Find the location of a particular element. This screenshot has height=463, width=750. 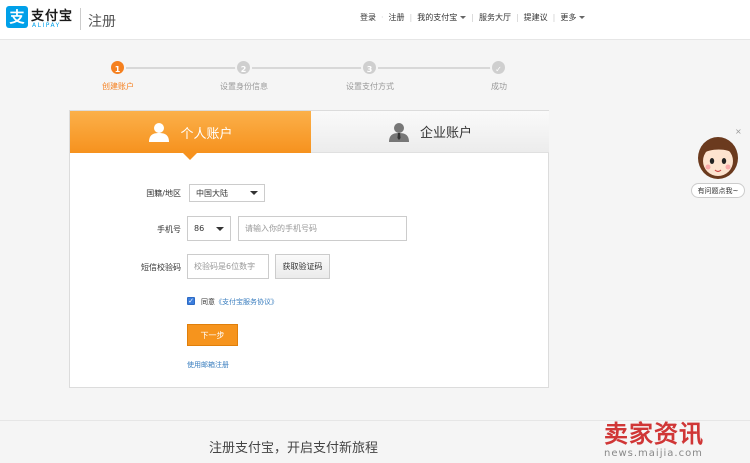

step-3-circle: 3 is located at coordinates (369, 67).